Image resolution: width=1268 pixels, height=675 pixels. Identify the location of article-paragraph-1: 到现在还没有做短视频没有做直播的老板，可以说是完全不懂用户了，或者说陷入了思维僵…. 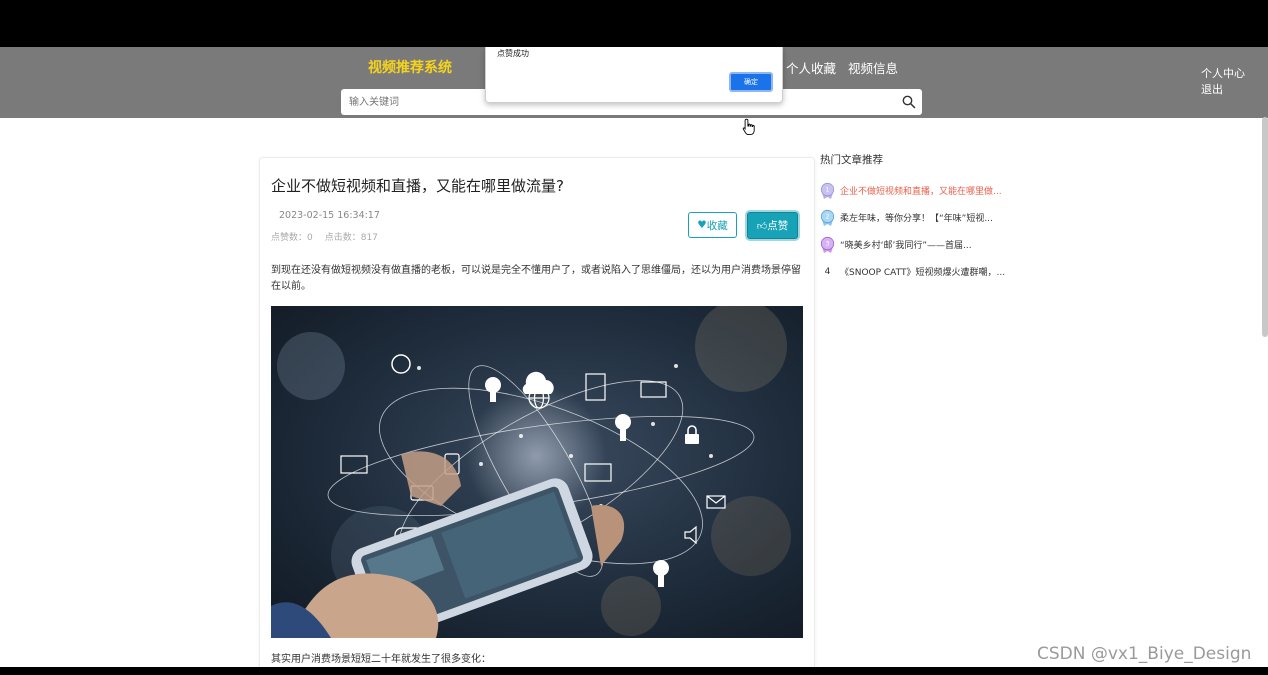
(536, 278).